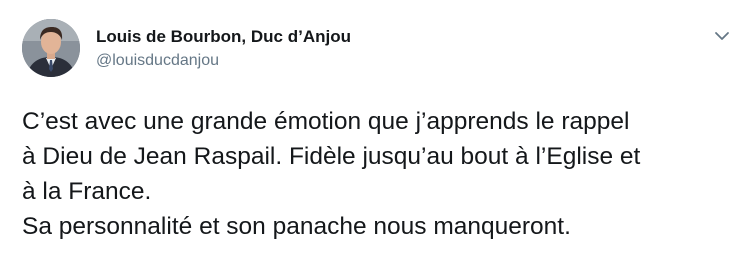  I want to click on avatar, so click(51, 48).